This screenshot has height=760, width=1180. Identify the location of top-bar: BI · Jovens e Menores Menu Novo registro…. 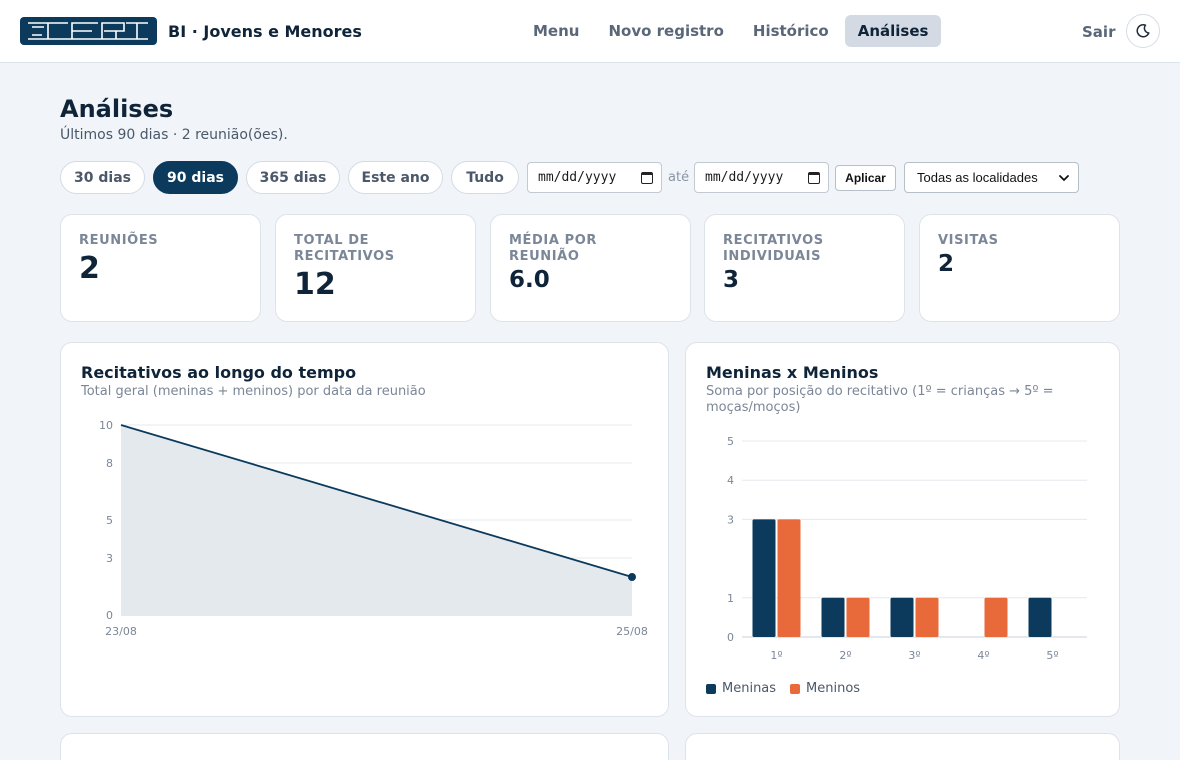
(590, 31).